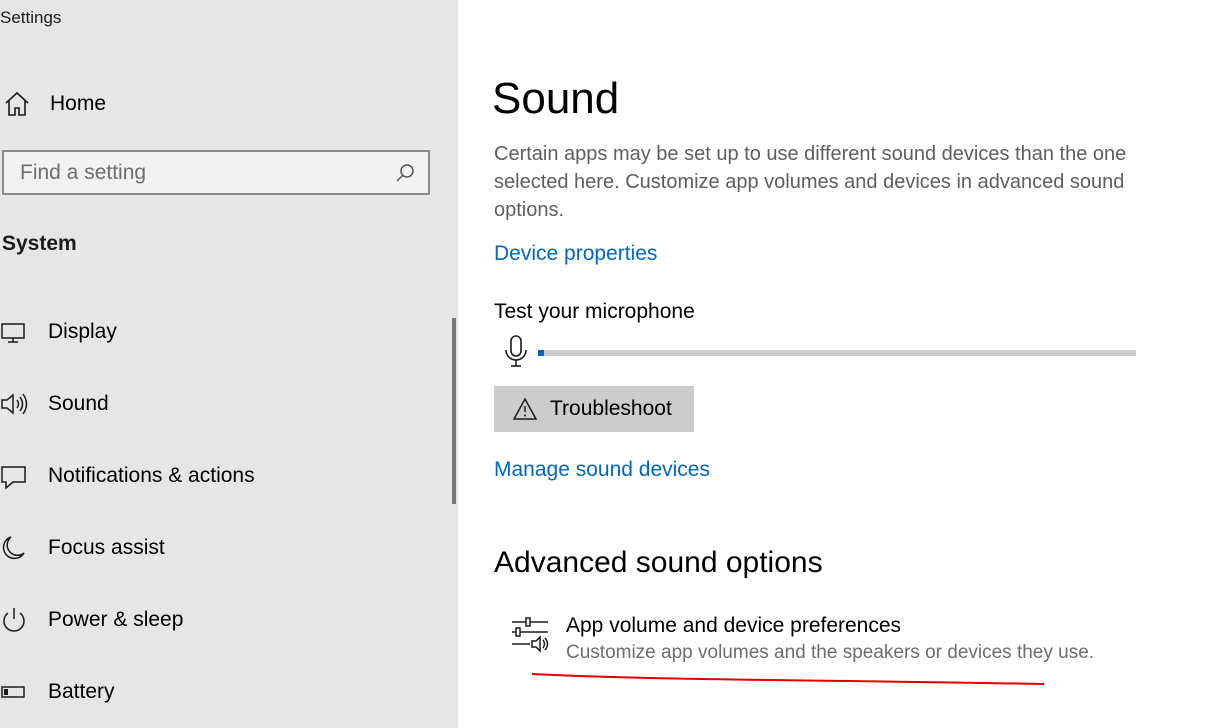 The width and height of the screenshot is (1222, 728). What do you see at coordinates (220, 692) in the screenshot?
I see `sidebar-item-battery: Battery` at bounding box center [220, 692].